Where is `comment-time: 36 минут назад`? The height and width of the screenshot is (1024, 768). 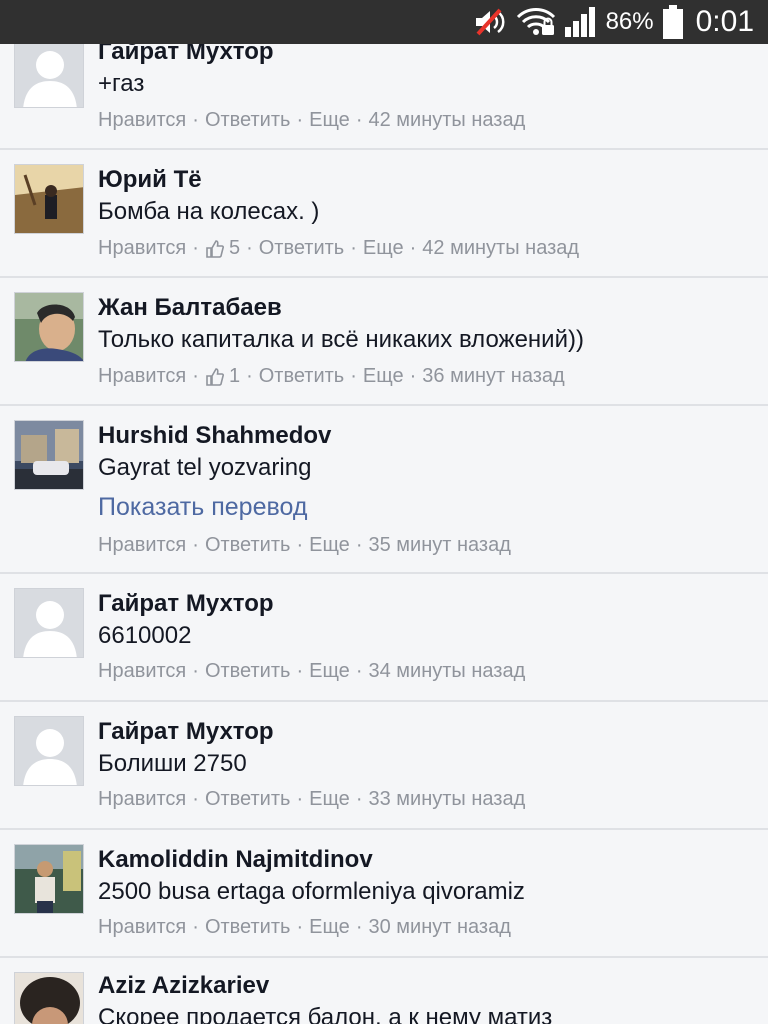
comment-time: 36 минут назад is located at coordinates (493, 376).